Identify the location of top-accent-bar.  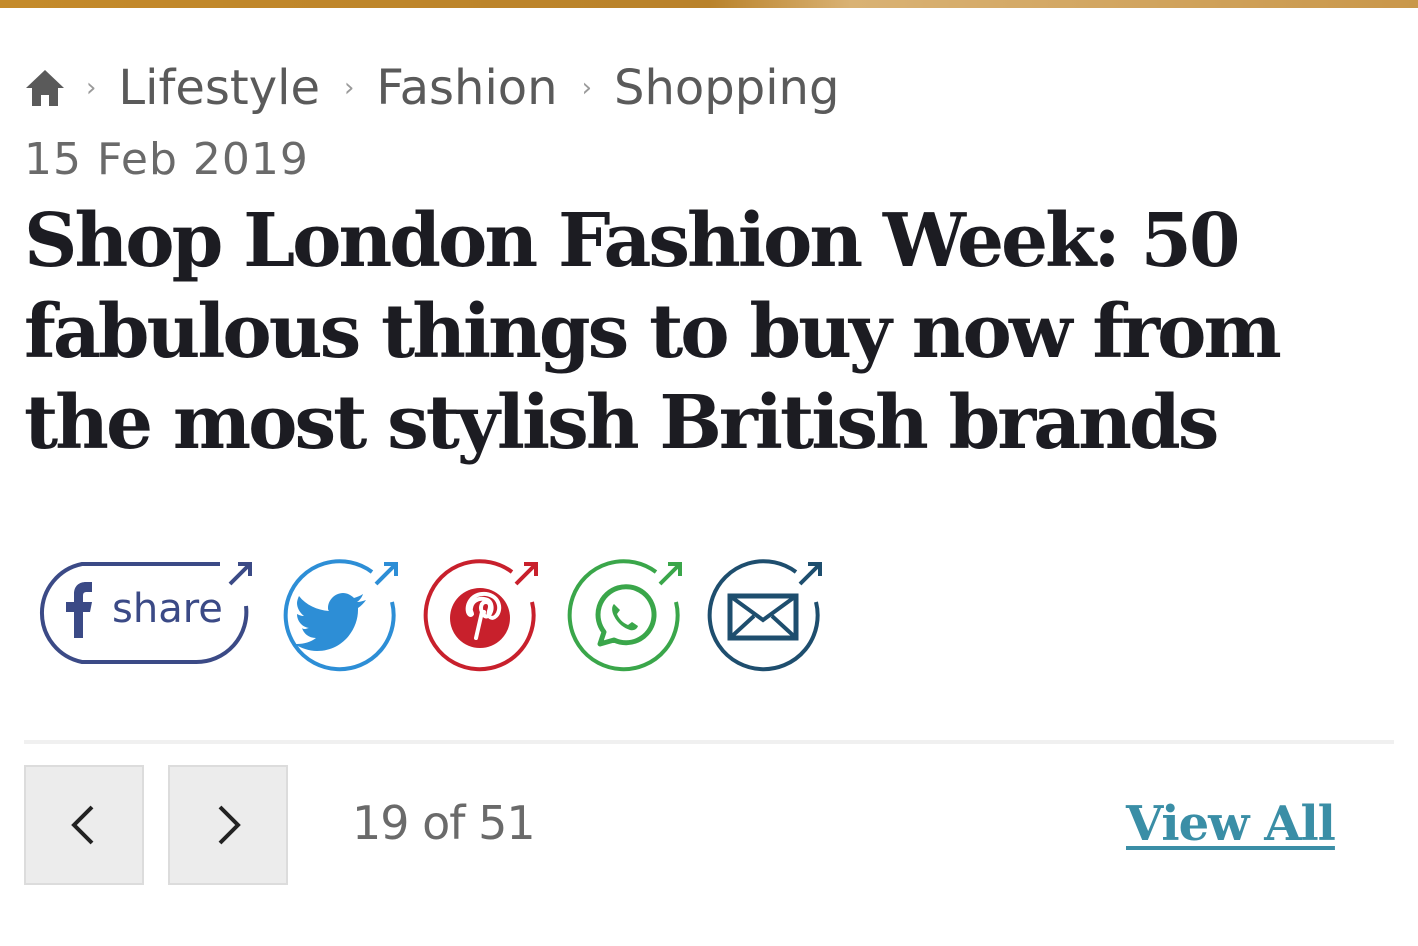
(709, 4).